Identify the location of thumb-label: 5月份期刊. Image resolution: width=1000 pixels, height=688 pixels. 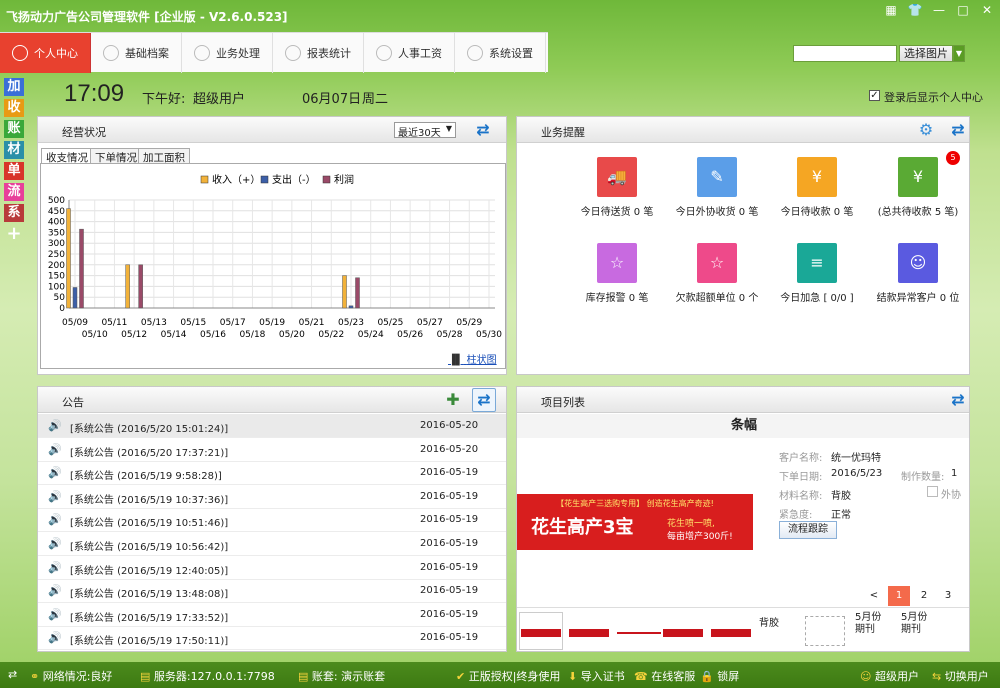
(914, 623).